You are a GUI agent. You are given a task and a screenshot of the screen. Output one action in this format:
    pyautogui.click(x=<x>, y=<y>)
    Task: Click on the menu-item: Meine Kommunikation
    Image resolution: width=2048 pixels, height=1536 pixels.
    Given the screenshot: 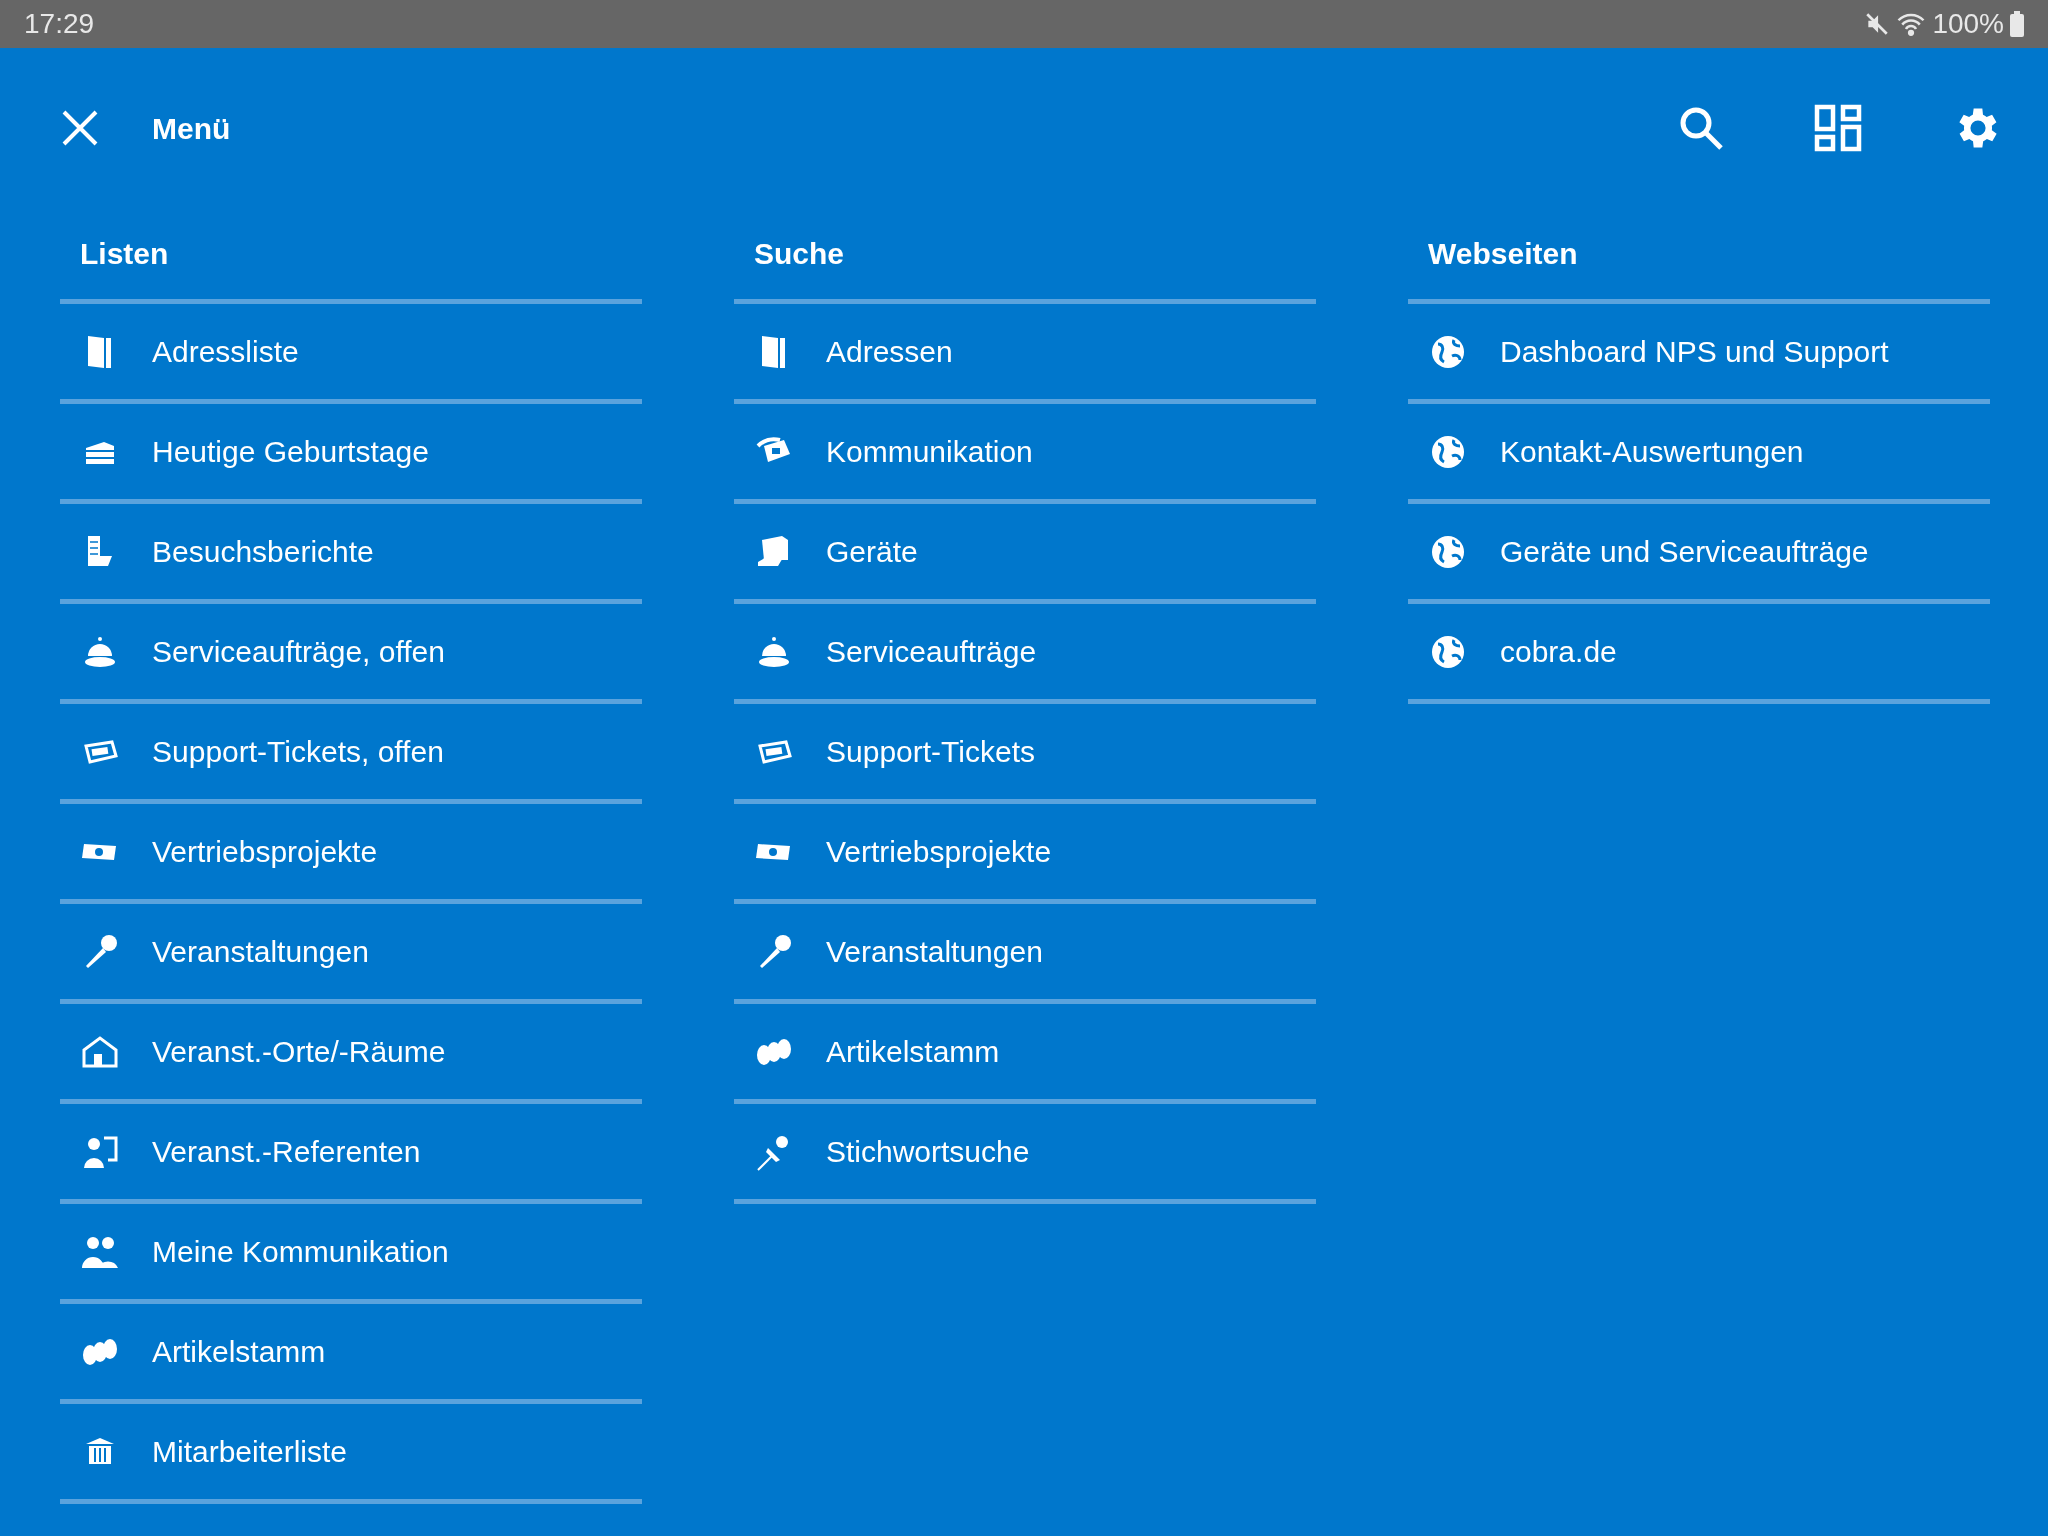 What is the action you would take?
    pyautogui.click(x=351, y=1254)
    